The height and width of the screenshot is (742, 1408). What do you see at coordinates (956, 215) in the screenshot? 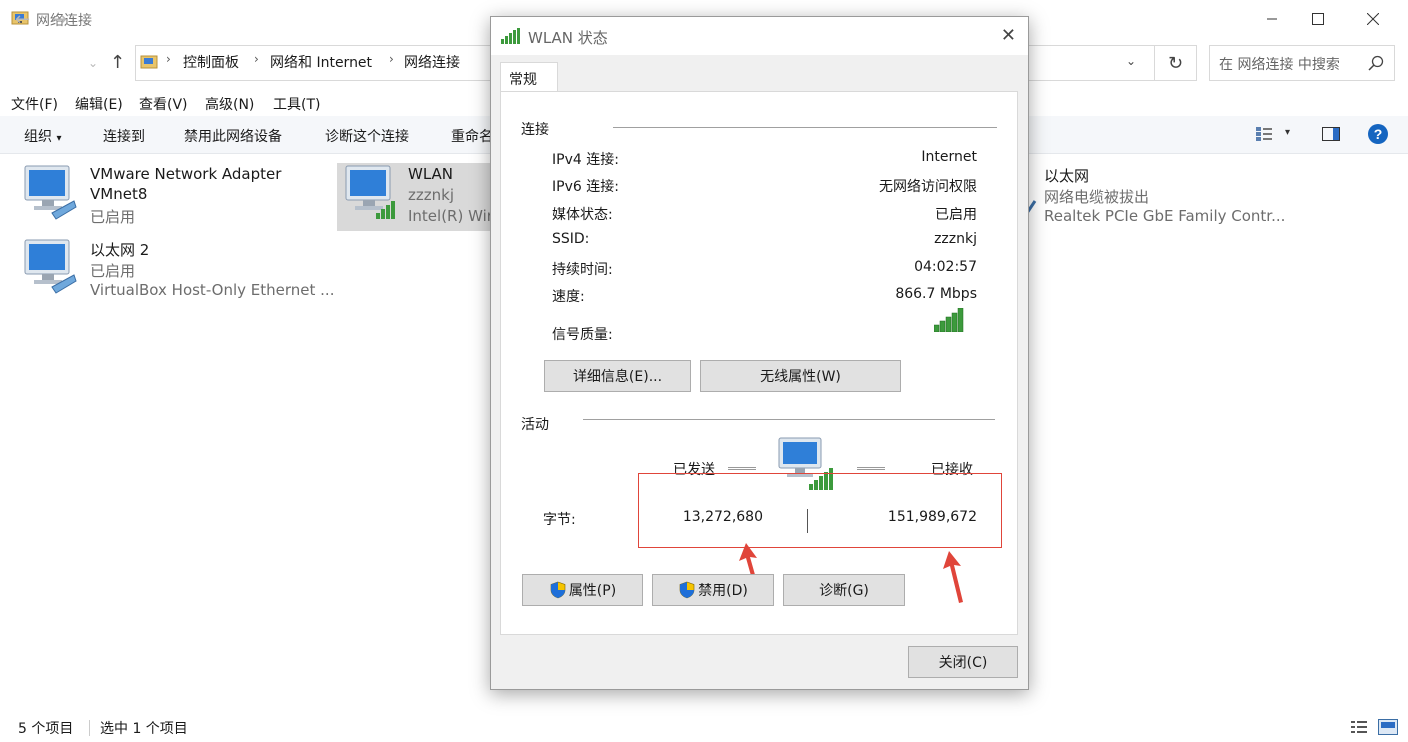
I see `media-state-value: 已启用` at bounding box center [956, 215].